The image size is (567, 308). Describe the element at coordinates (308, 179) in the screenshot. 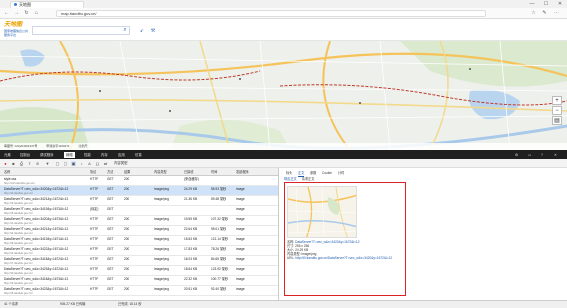

I see `request-body-tab: 请求正文` at that location.